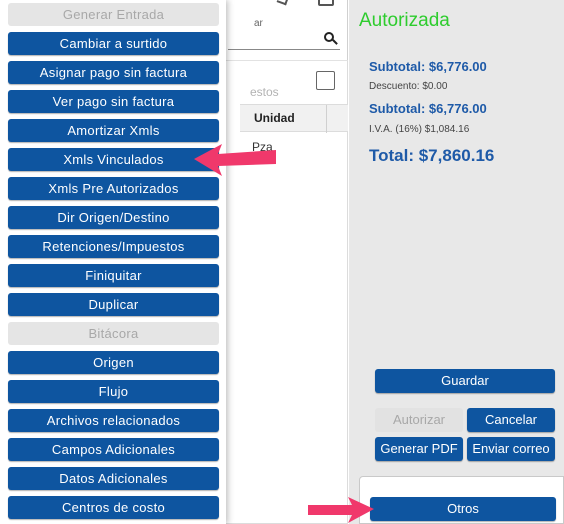 This screenshot has width=564, height=524. I want to click on order-total: Total: $7,860.16, so click(432, 155).